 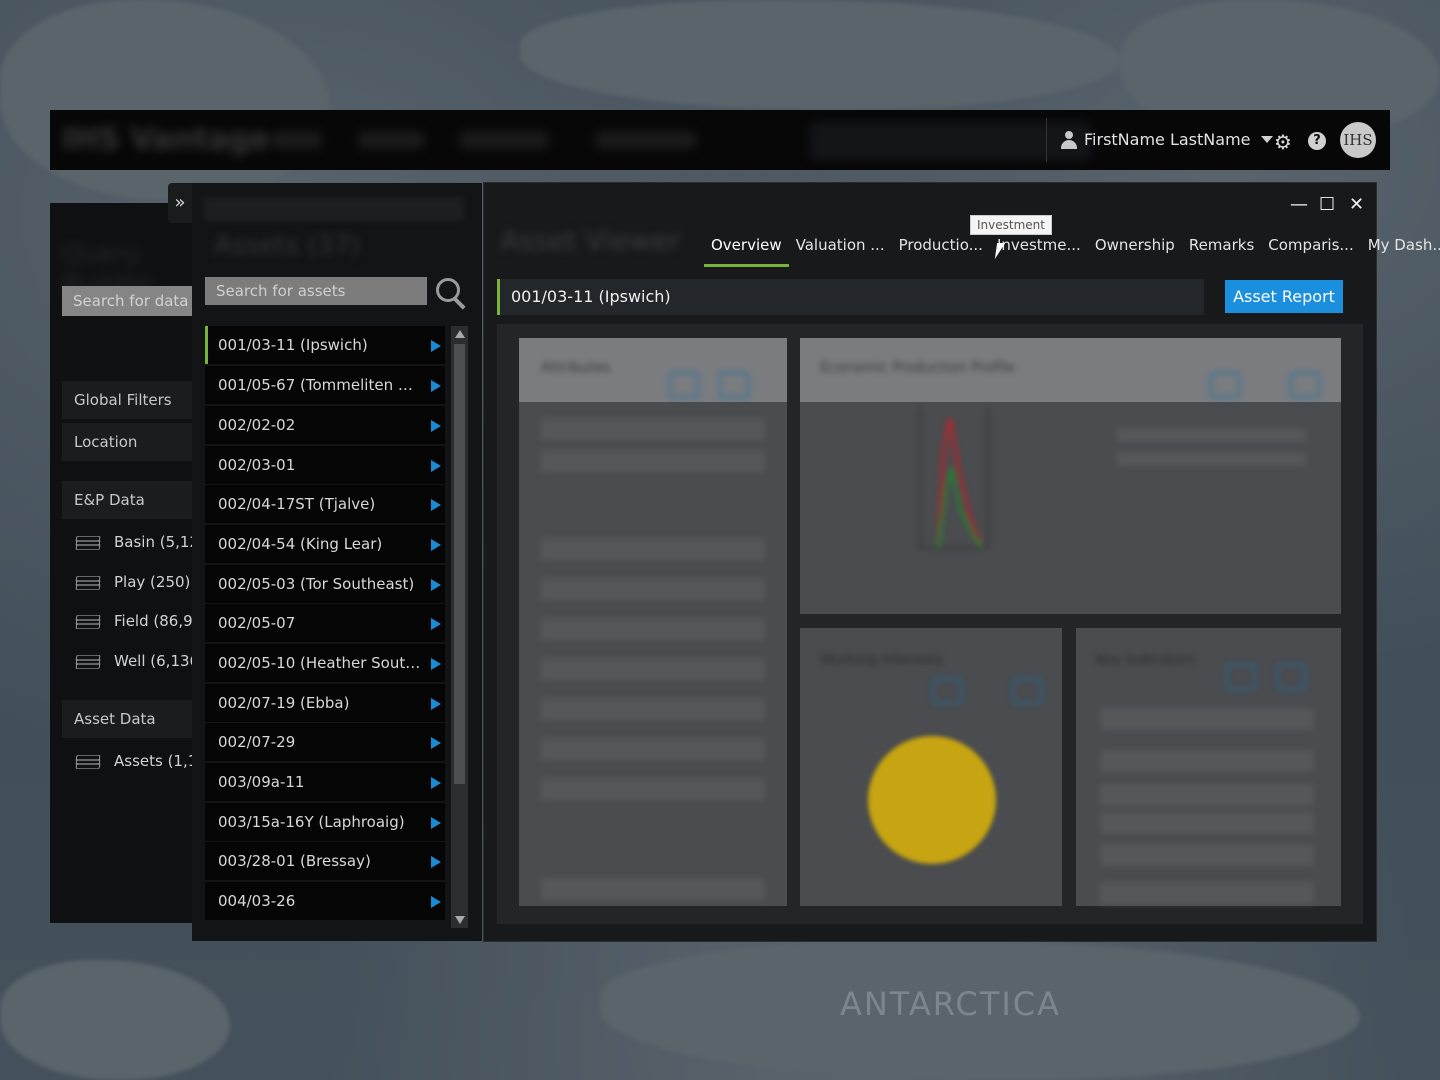 What do you see at coordinates (325, 425) in the screenshot?
I see `asset-list-item: 002/02-02` at bounding box center [325, 425].